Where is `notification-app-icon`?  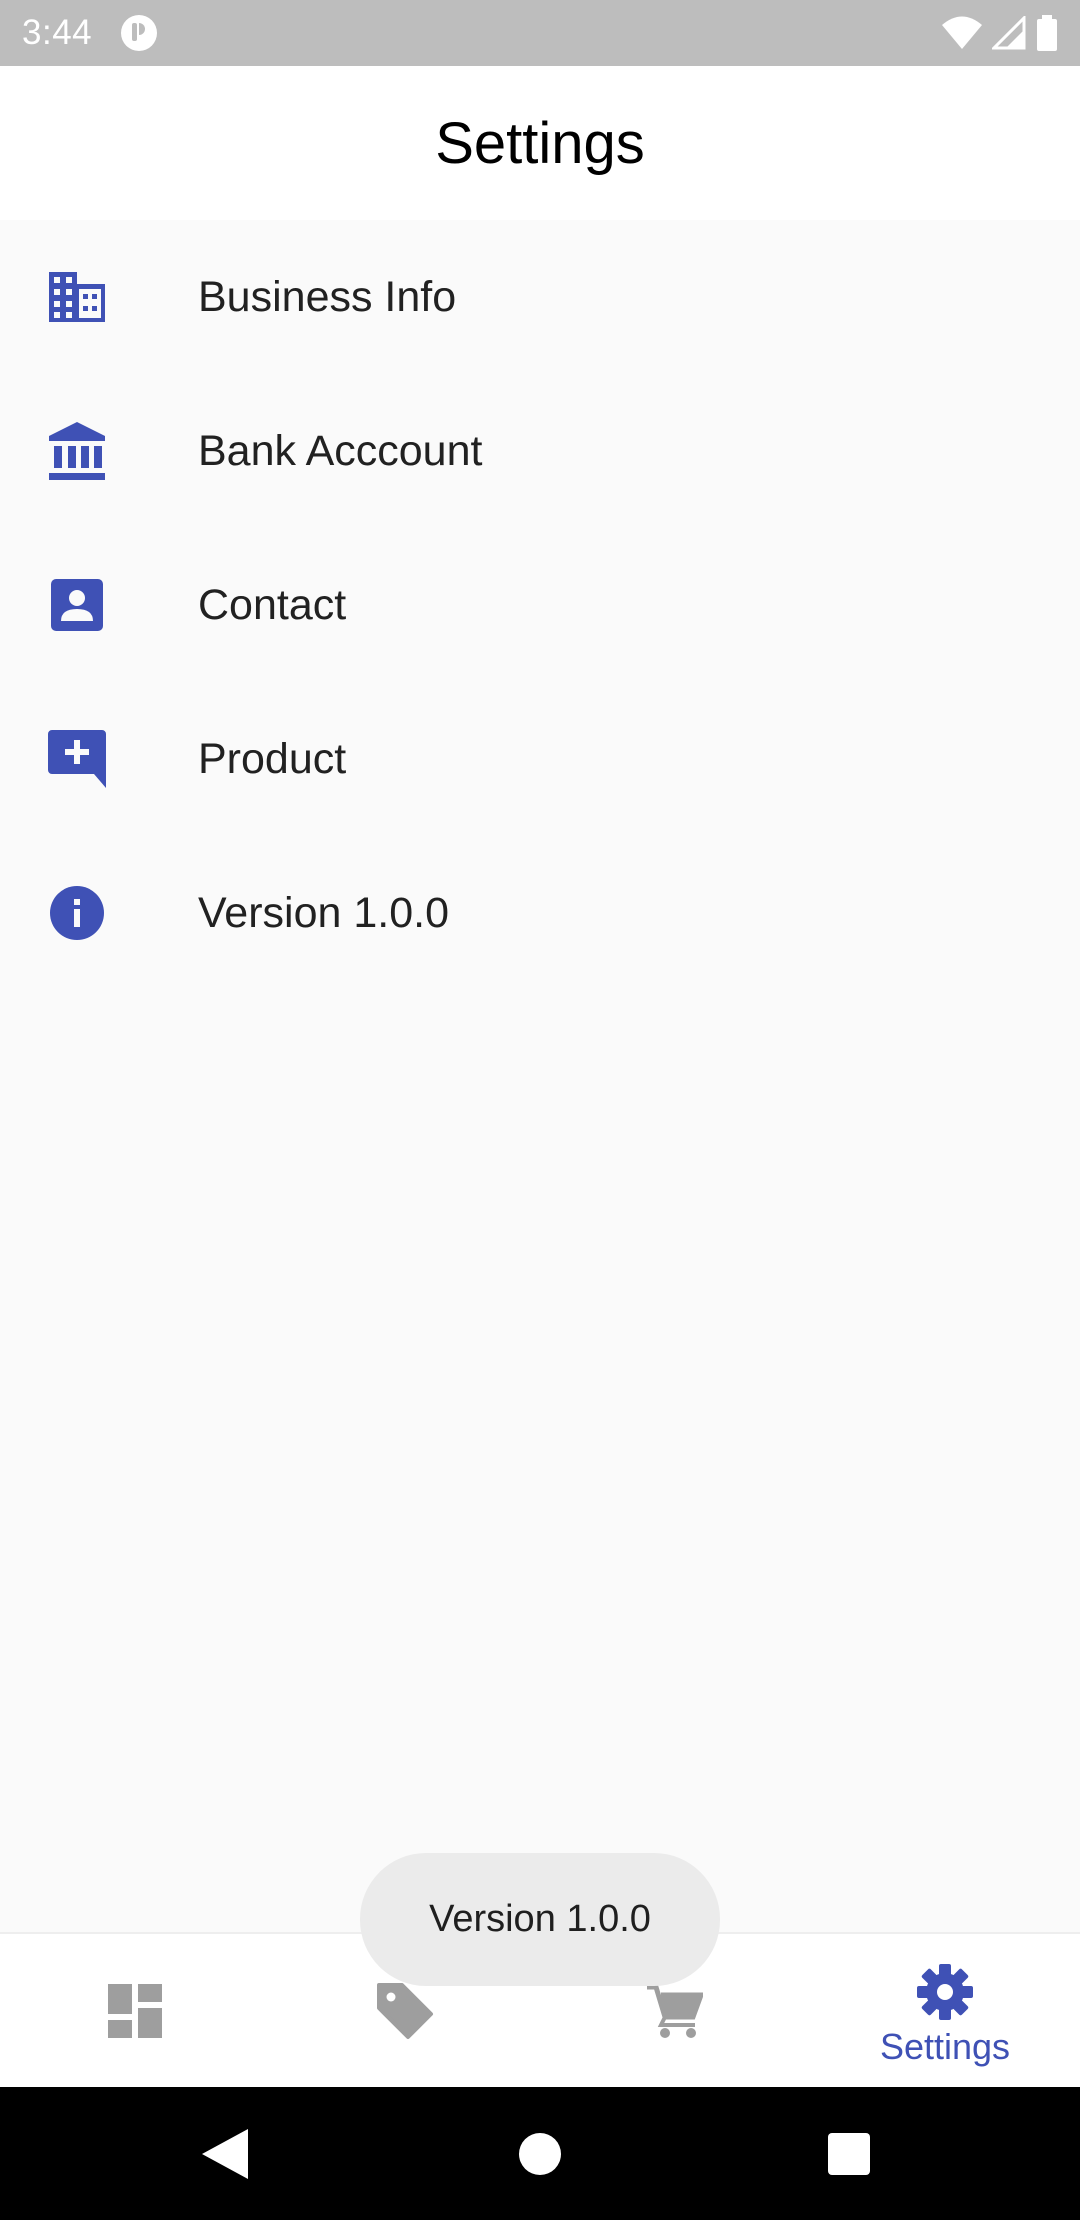 notification-app-icon is located at coordinates (139, 33).